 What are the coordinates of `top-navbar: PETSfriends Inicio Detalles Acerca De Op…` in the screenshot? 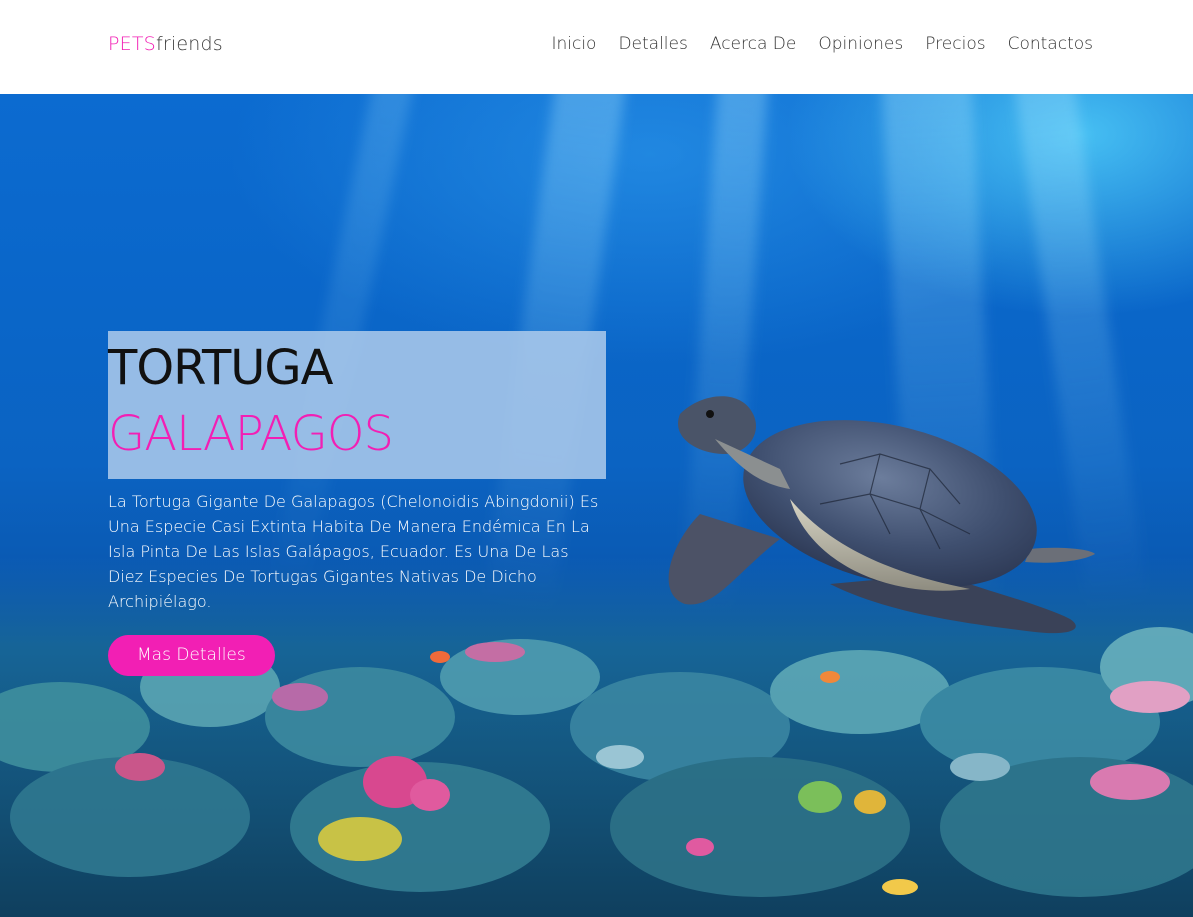 It's located at (596, 47).